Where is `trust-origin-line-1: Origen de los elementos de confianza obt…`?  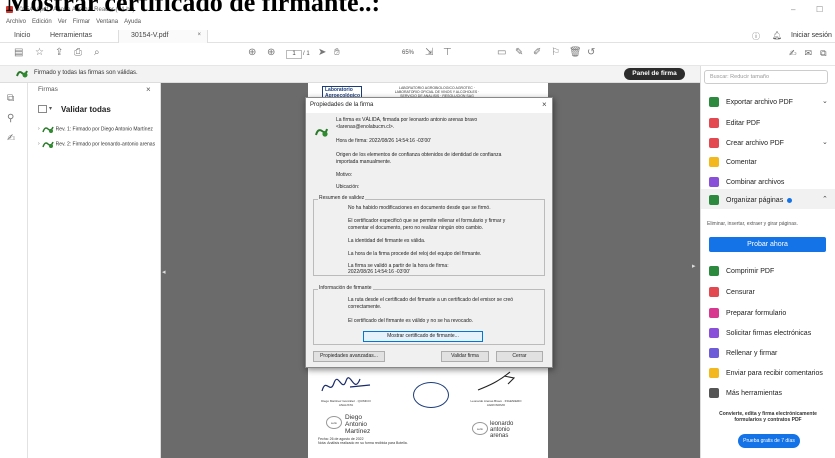 trust-origin-line-1: Origen de los elementos de confianza obt… is located at coordinates (419, 155).